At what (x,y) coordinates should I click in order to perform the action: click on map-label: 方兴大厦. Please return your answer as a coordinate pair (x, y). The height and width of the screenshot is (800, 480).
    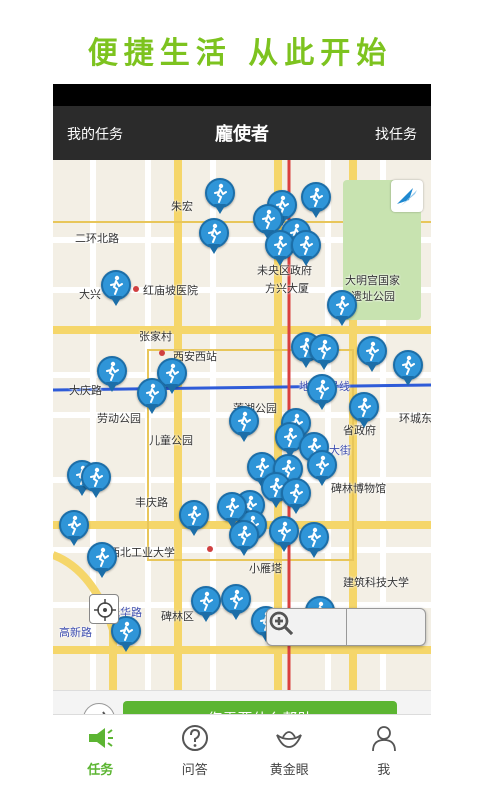
    Looking at the image, I should click on (287, 288).